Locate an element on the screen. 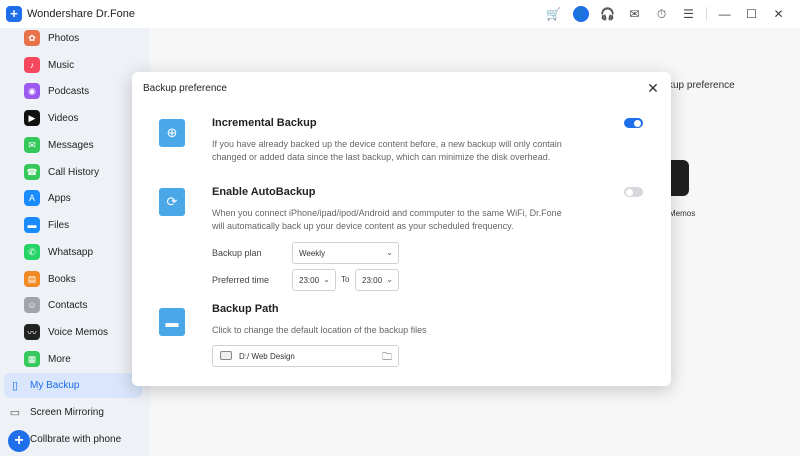 This screenshot has width=800, height=456. sidebar-item-label: Videos is located at coordinates (63, 118).